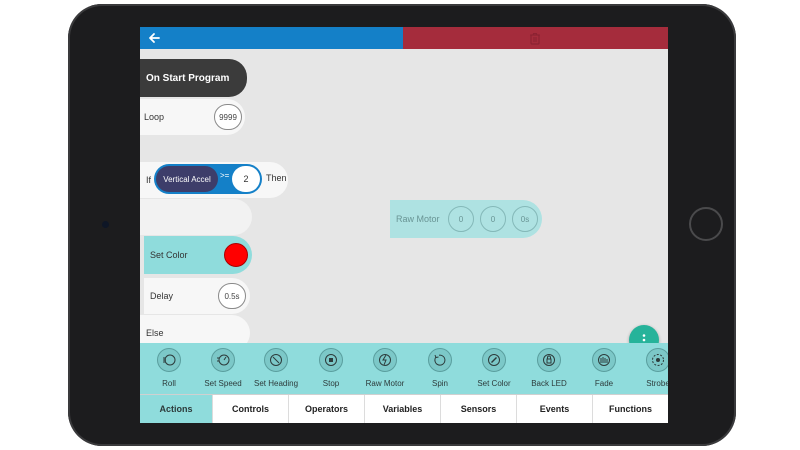 Image resolution: width=800 pixels, height=450 pixels. I want to click on speed-icon, so click(223, 360).